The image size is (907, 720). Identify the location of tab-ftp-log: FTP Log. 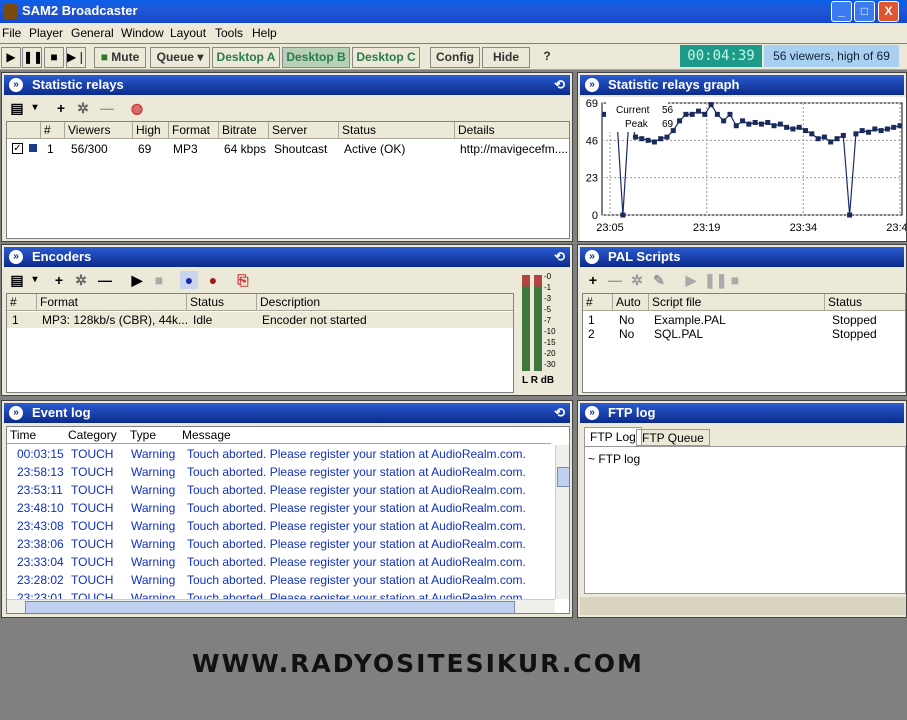
(613, 436).